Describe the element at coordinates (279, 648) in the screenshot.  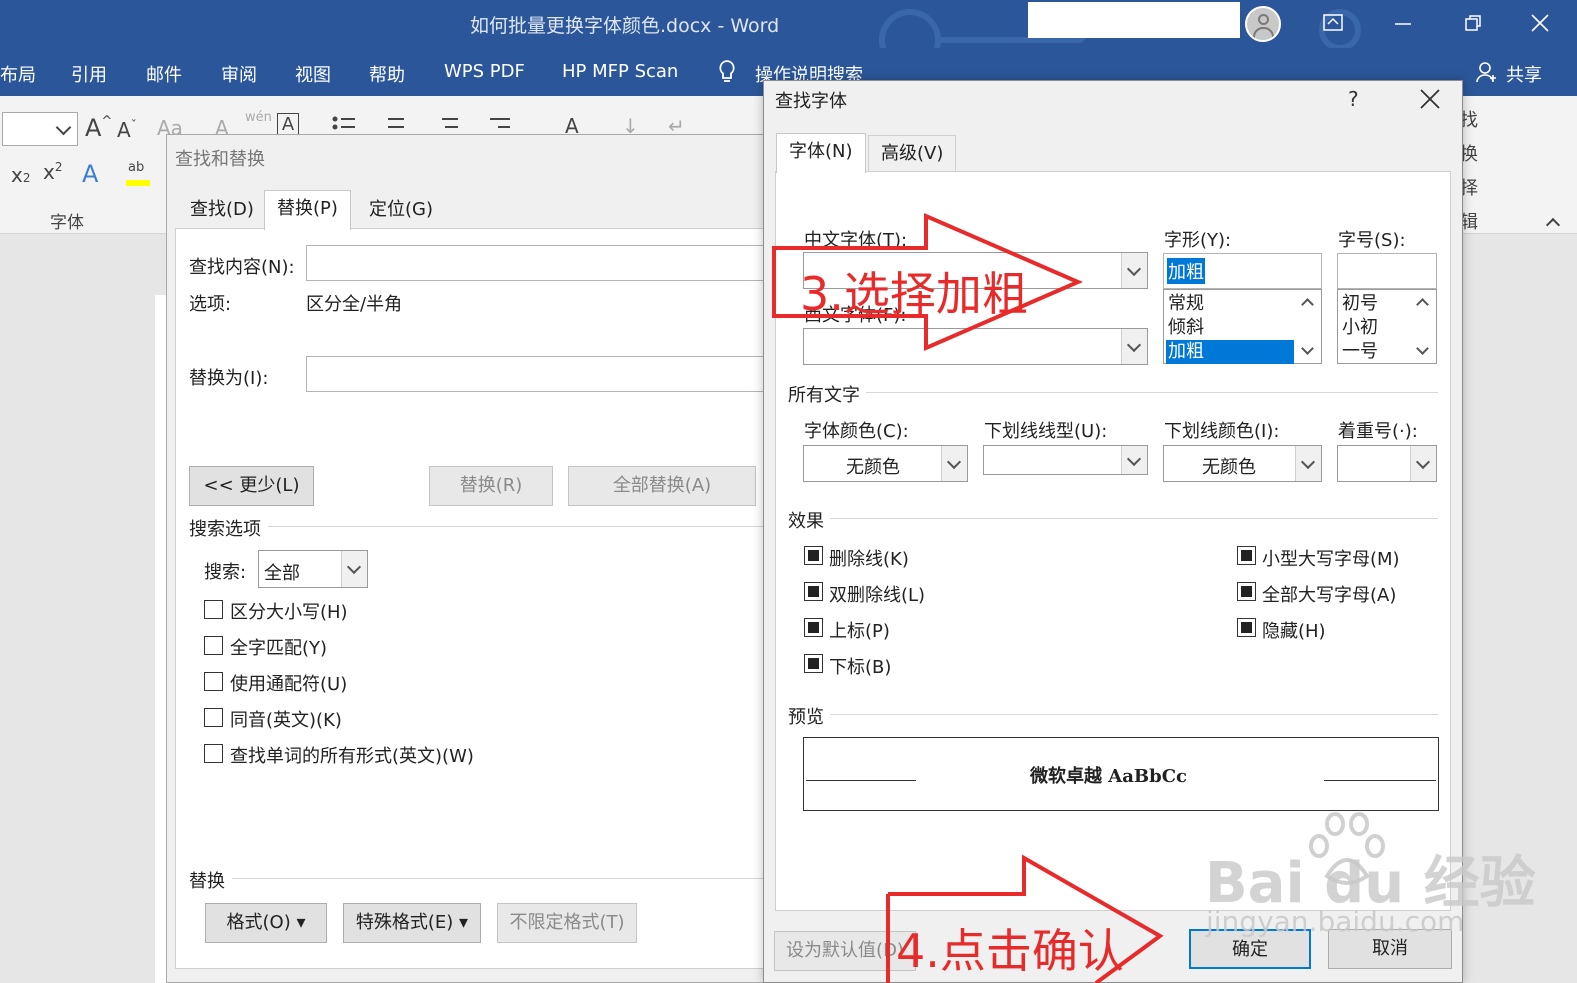
I see `whole-word-label: 全字匹配(Y)` at that location.